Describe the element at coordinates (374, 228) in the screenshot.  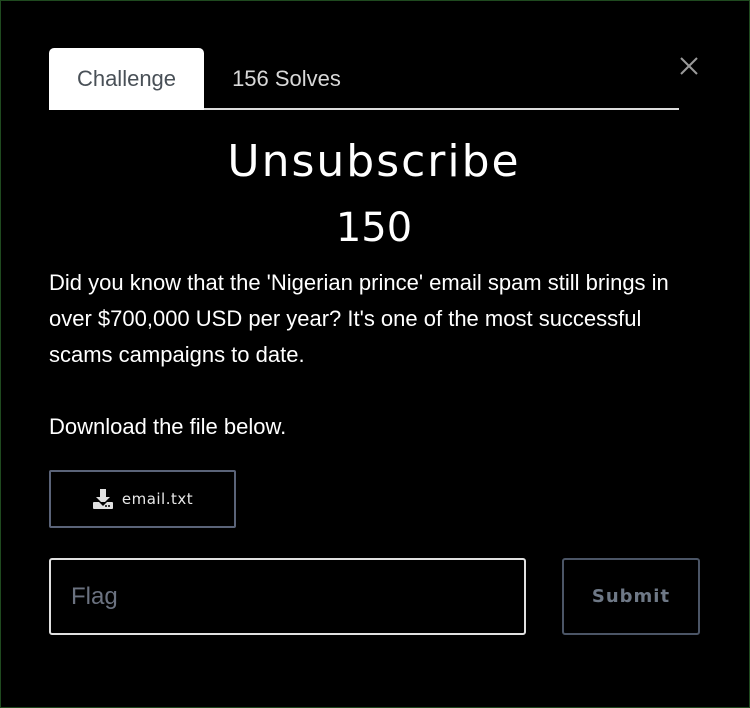
I see `challenge-points: 150` at that location.